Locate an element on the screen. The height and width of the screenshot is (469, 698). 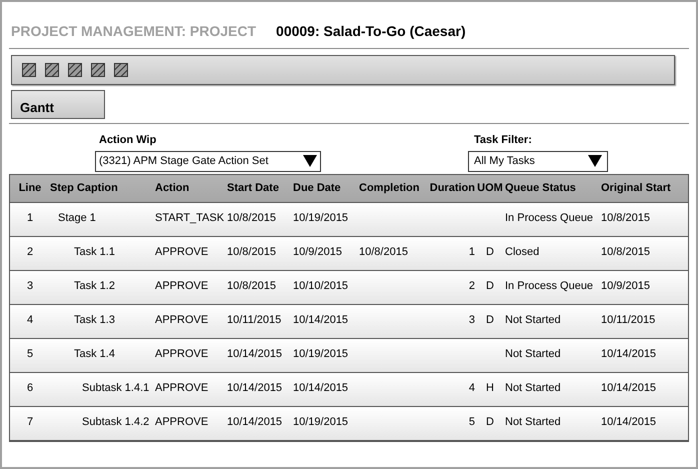
table-cell-text: 6 is located at coordinates (30, 388).